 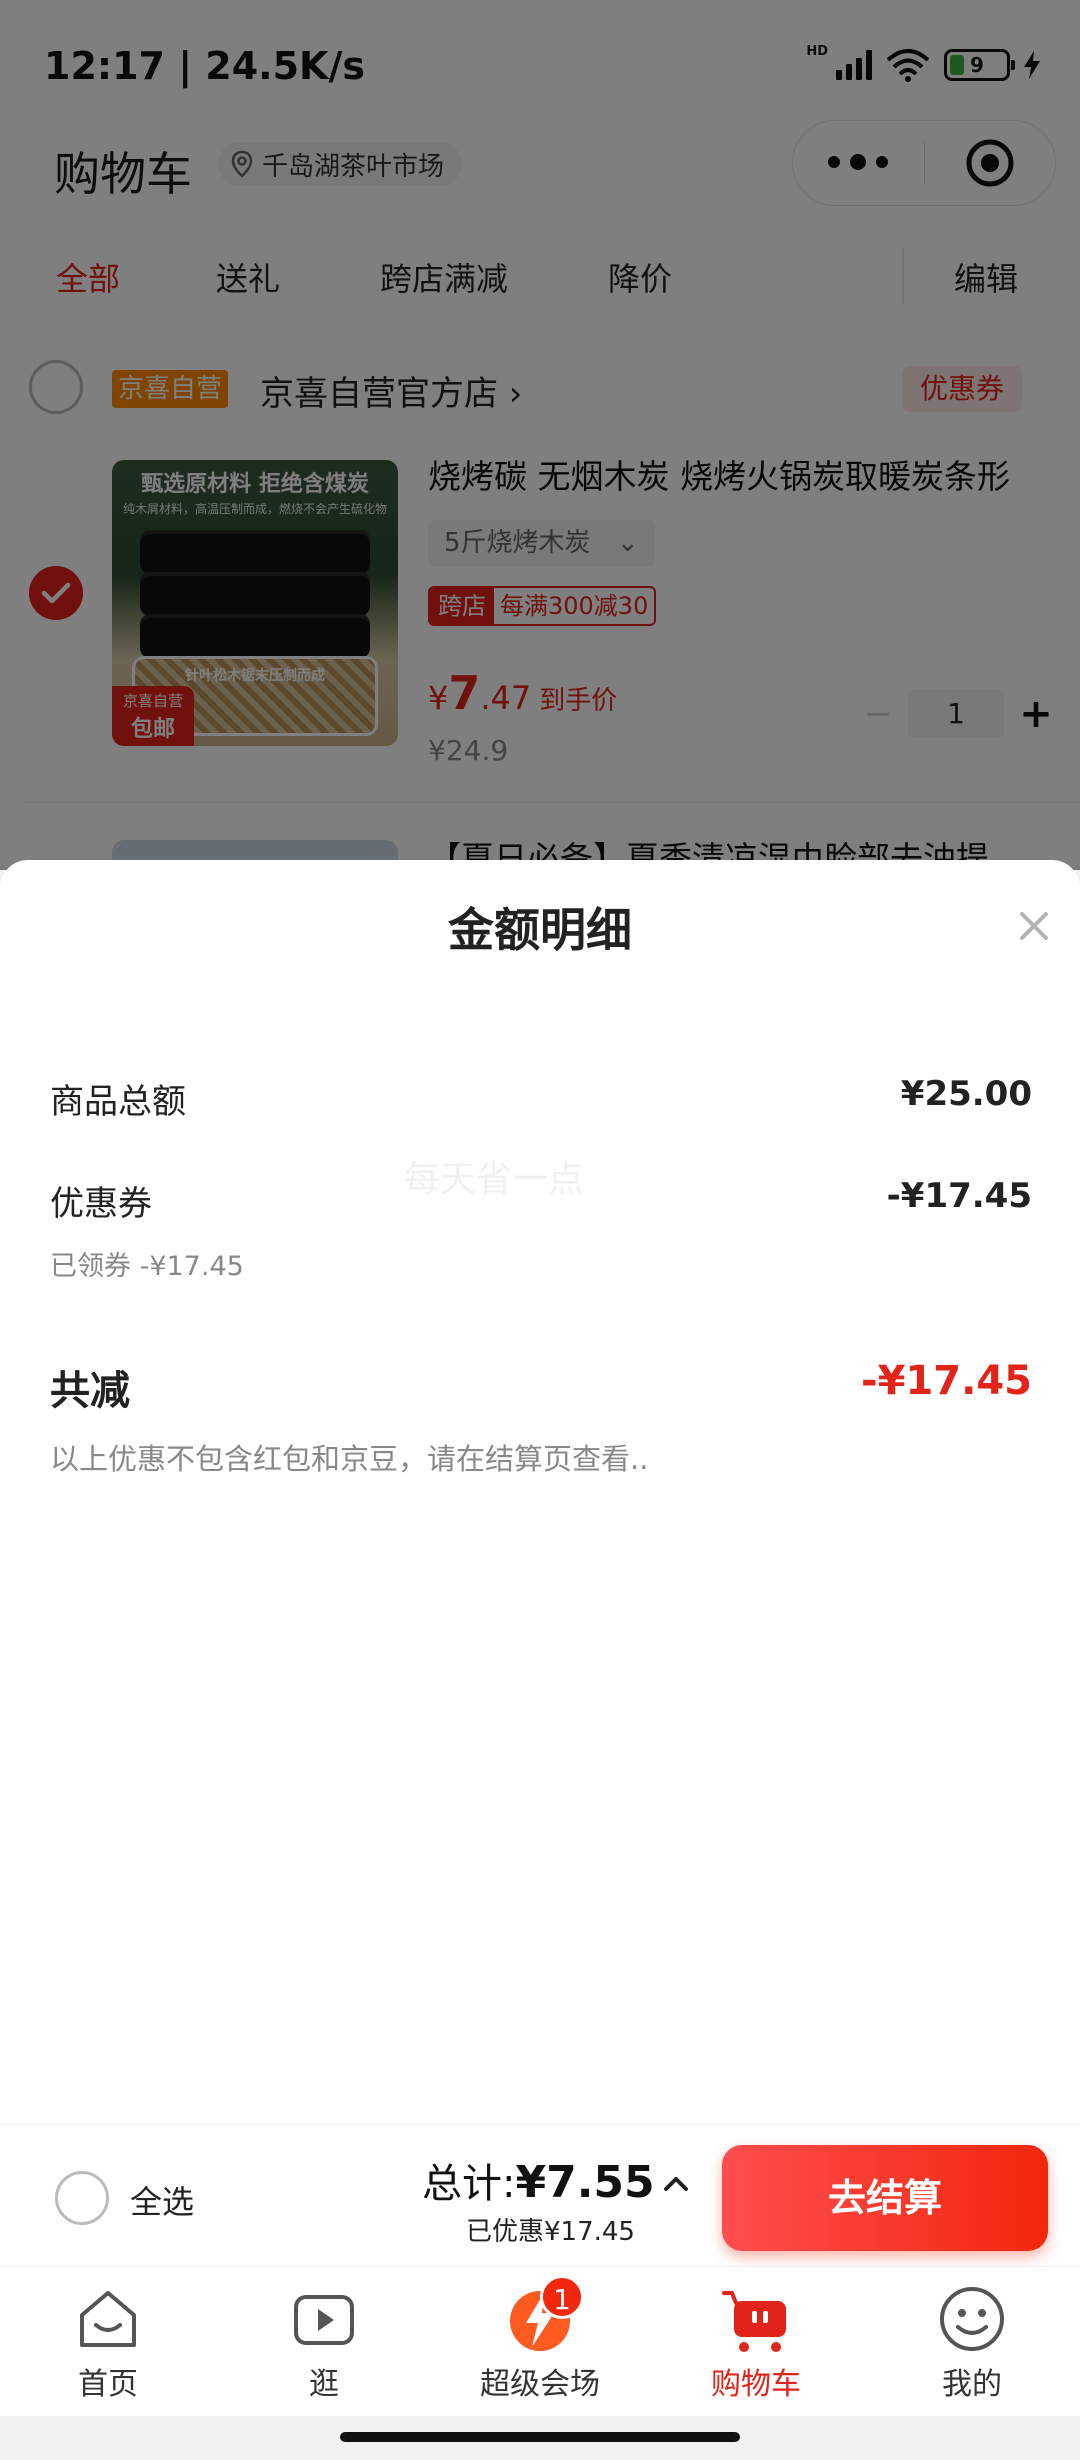 I want to click on home-icon, so click(x=108, y=2319).